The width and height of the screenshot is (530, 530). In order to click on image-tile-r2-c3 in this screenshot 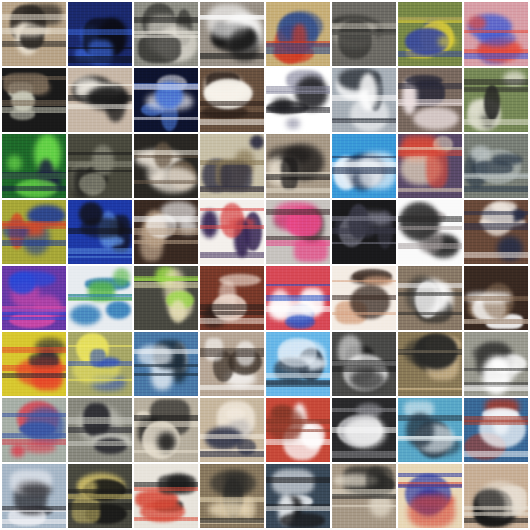, I will do `click(166, 100)`.